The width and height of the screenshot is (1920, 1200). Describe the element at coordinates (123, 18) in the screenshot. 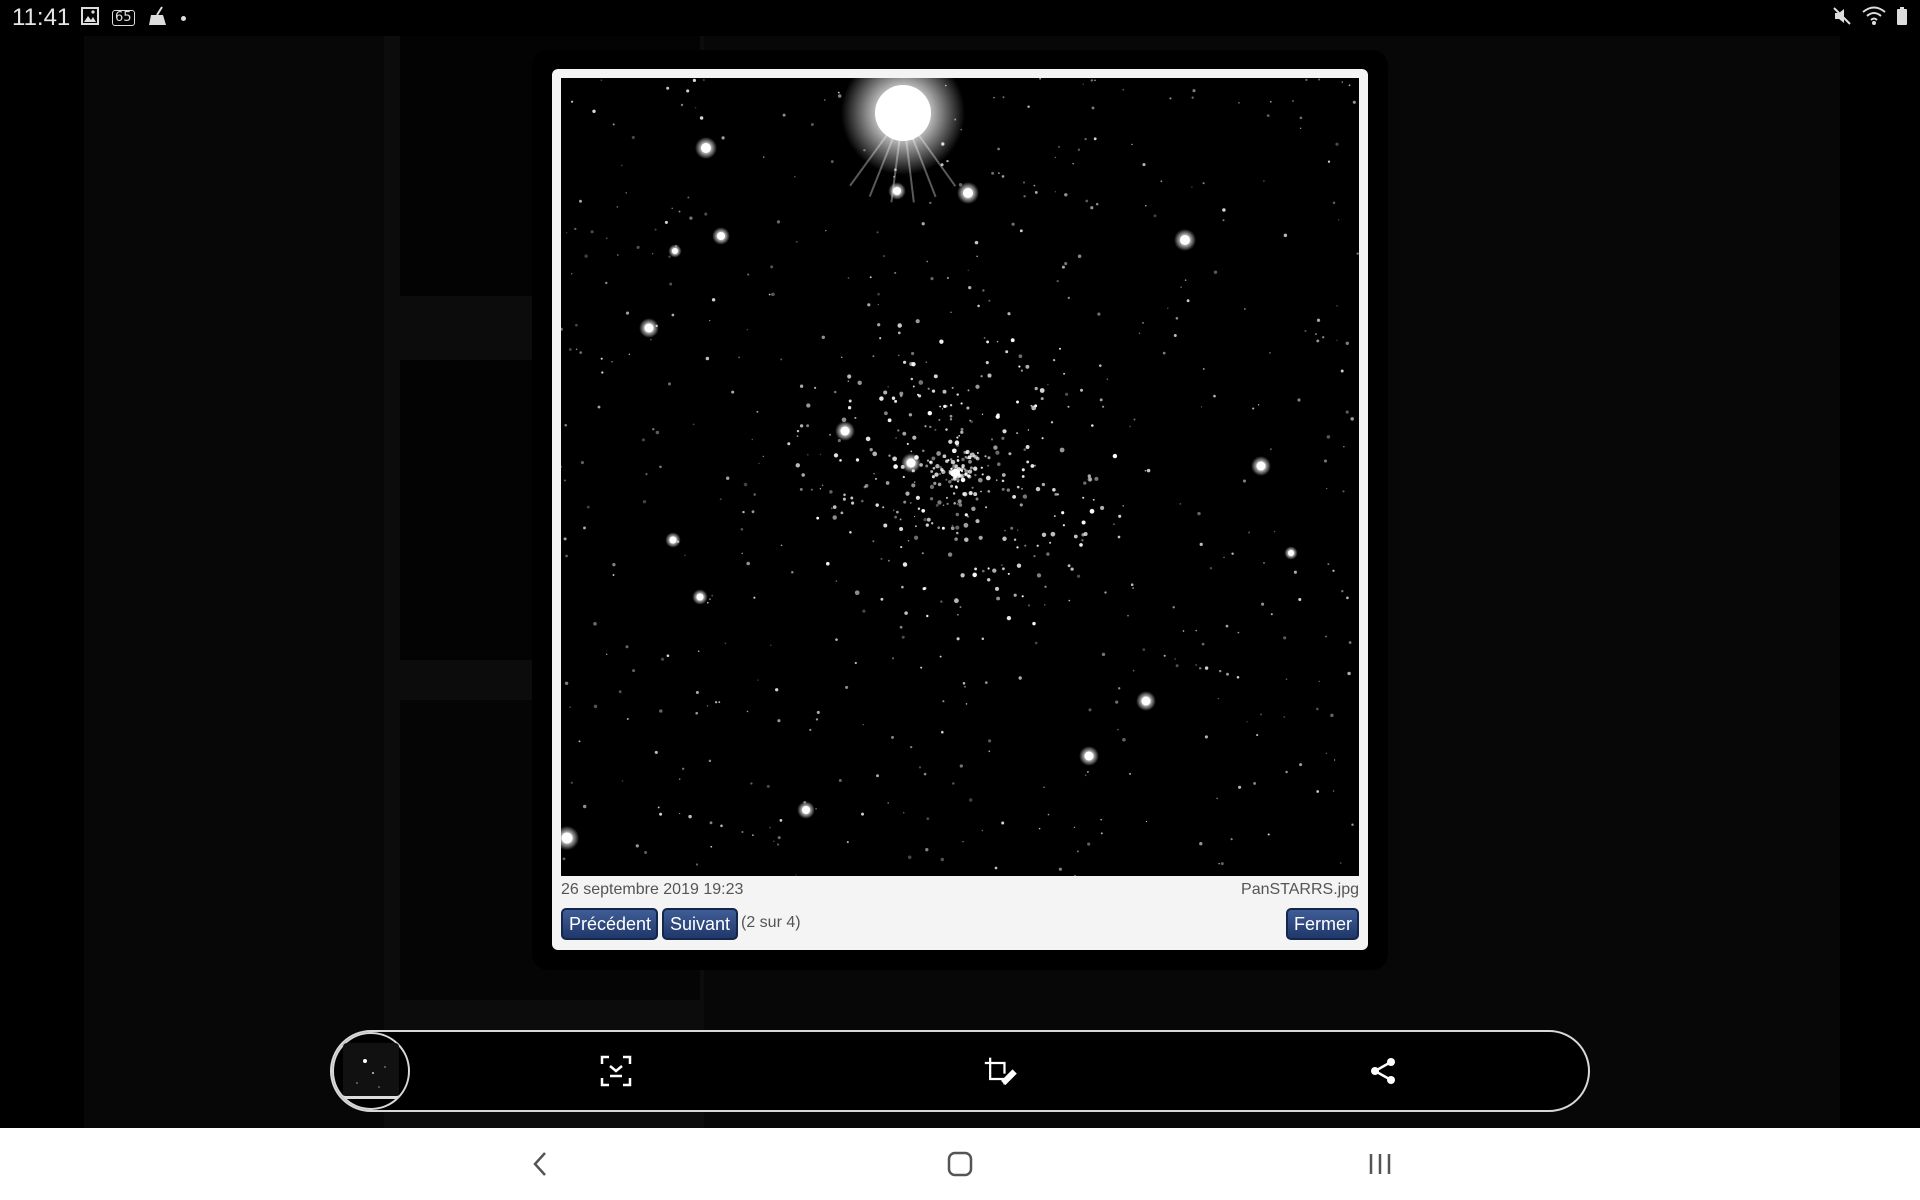

I see `notification-badge: 65` at that location.